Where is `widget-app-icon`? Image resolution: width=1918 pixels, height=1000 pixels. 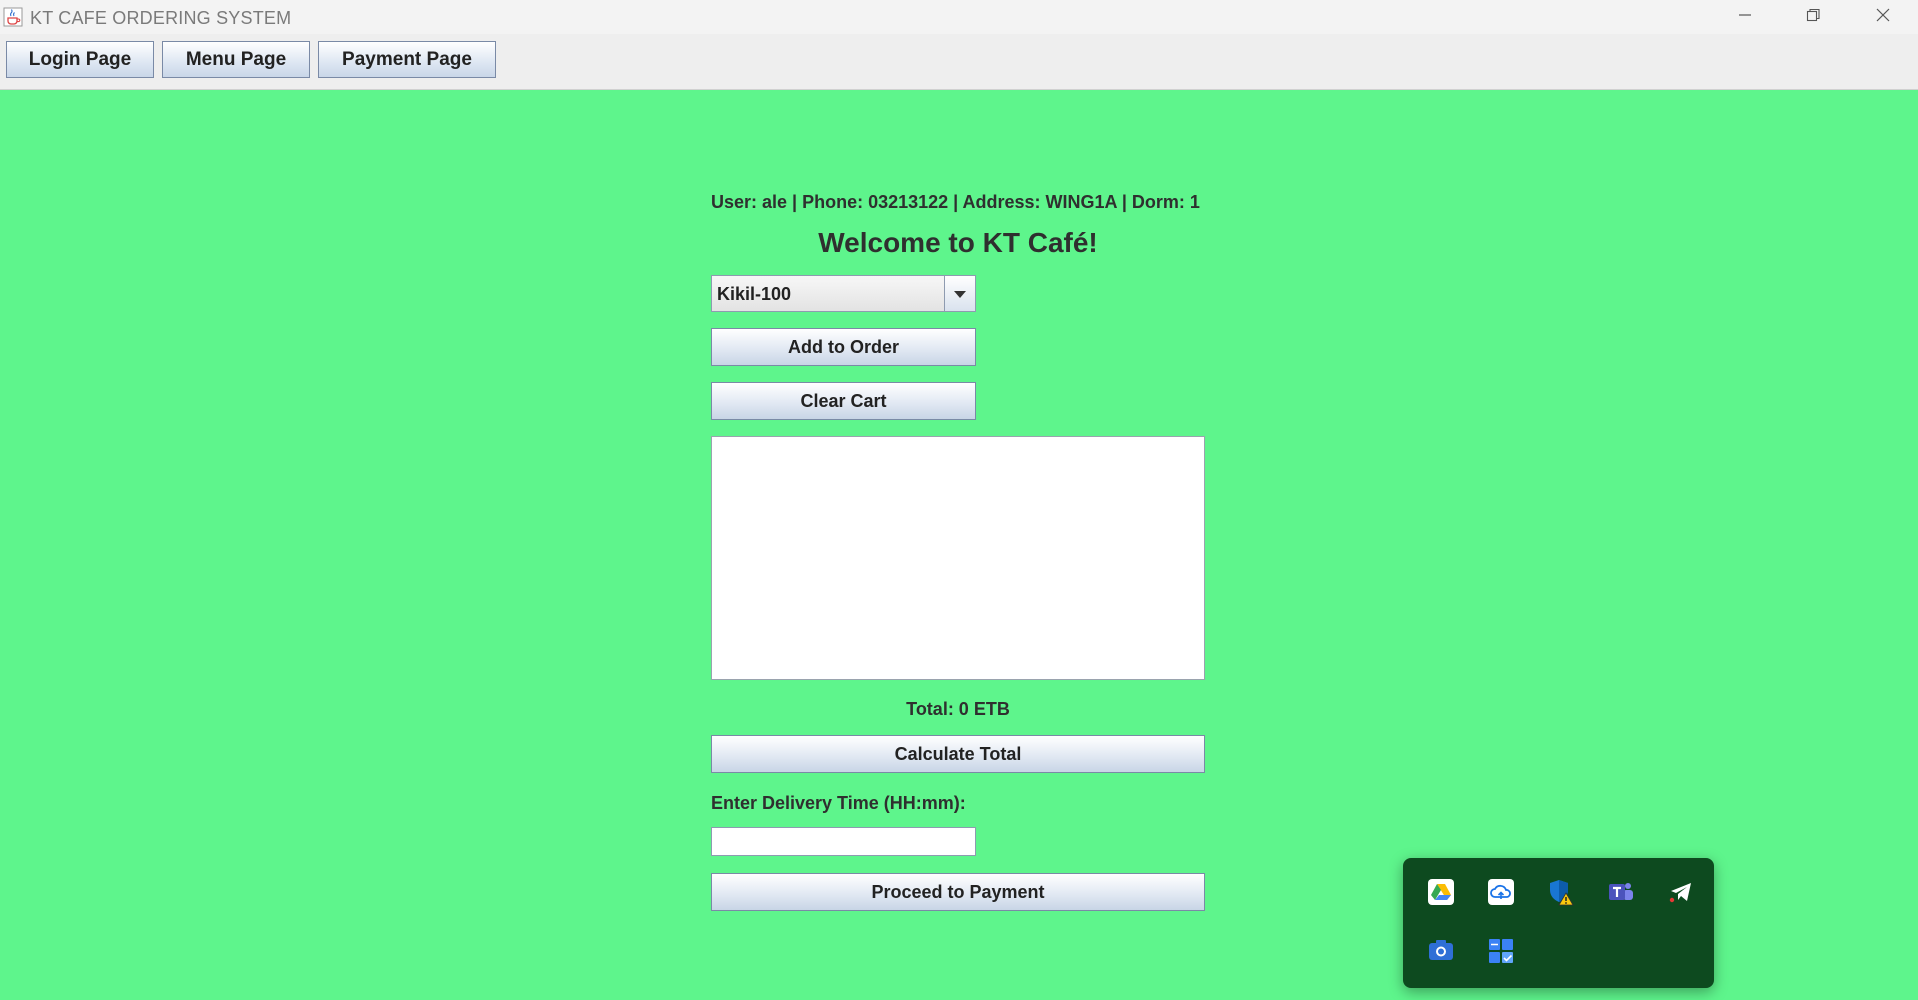
widget-app-icon is located at coordinates (1501, 951).